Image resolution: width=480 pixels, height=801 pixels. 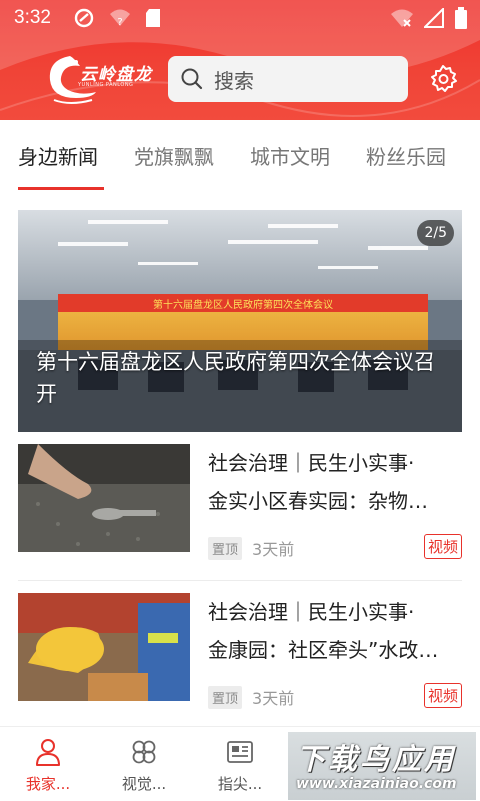 What do you see at coordinates (376, 759) in the screenshot?
I see `watermark-title: 下载鸟应用` at bounding box center [376, 759].